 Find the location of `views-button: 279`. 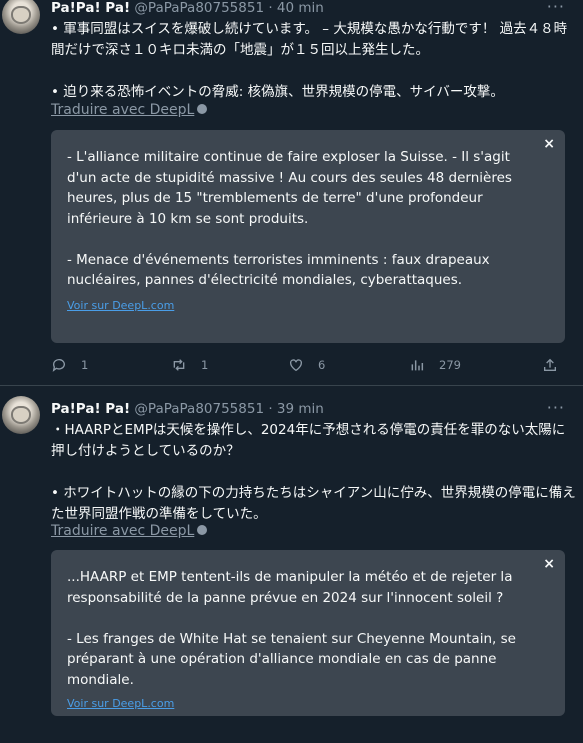

views-button: 279 is located at coordinates (435, 365).